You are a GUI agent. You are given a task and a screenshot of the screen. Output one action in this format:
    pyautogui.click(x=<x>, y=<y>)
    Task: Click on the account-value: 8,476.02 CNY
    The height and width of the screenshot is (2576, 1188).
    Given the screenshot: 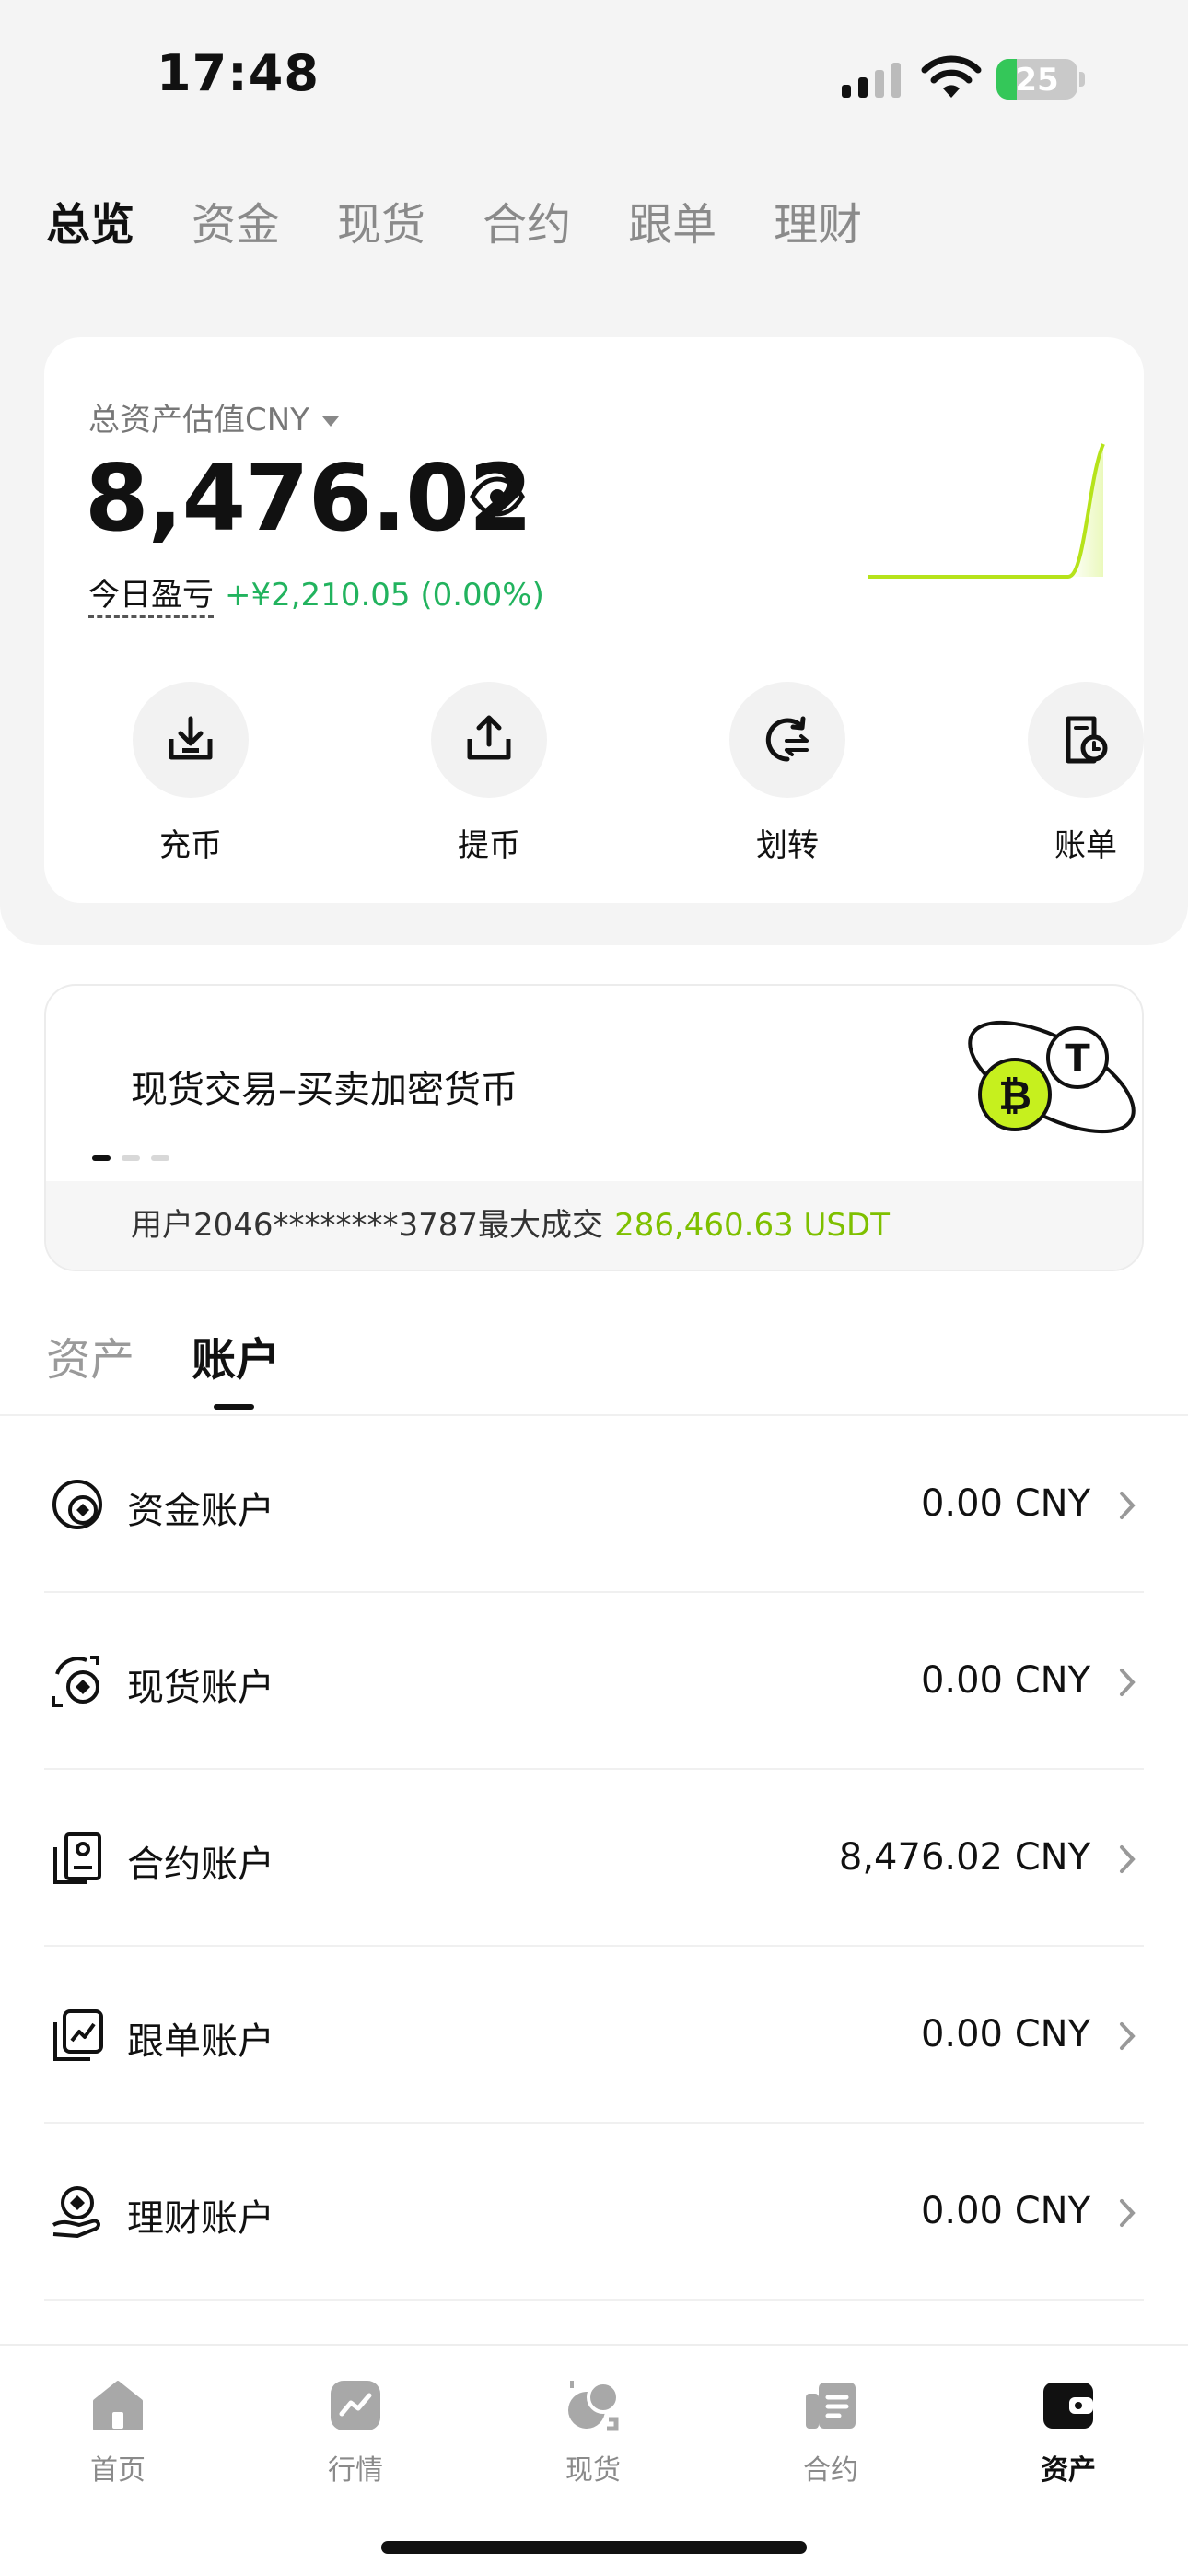 What is the action you would take?
    pyautogui.click(x=964, y=1857)
    